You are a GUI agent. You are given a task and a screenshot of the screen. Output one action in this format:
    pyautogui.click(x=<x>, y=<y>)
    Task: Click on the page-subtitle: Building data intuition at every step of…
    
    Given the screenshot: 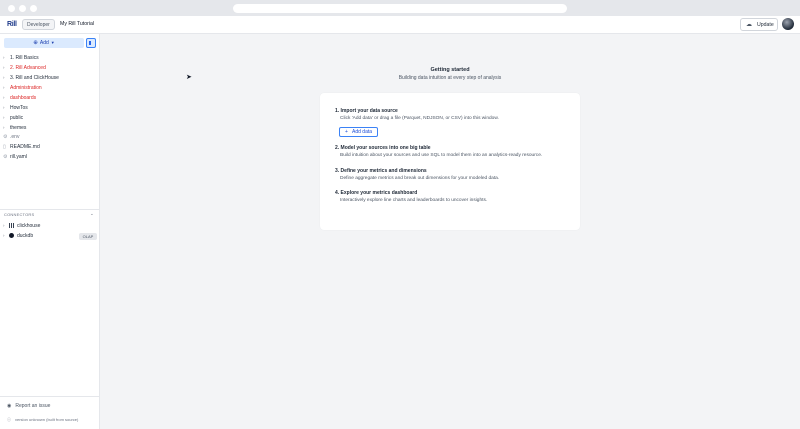 What is the action you would take?
    pyautogui.click(x=450, y=78)
    